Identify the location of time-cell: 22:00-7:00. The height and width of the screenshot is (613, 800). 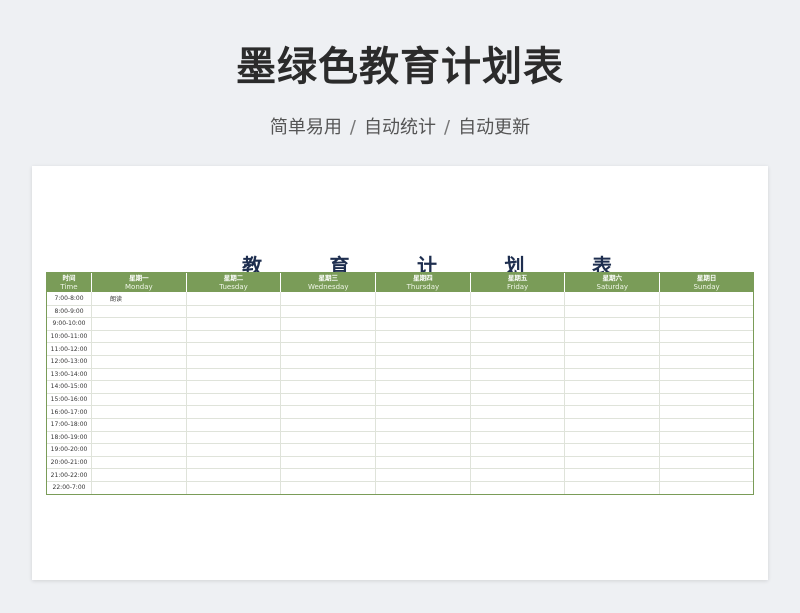
(69, 487).